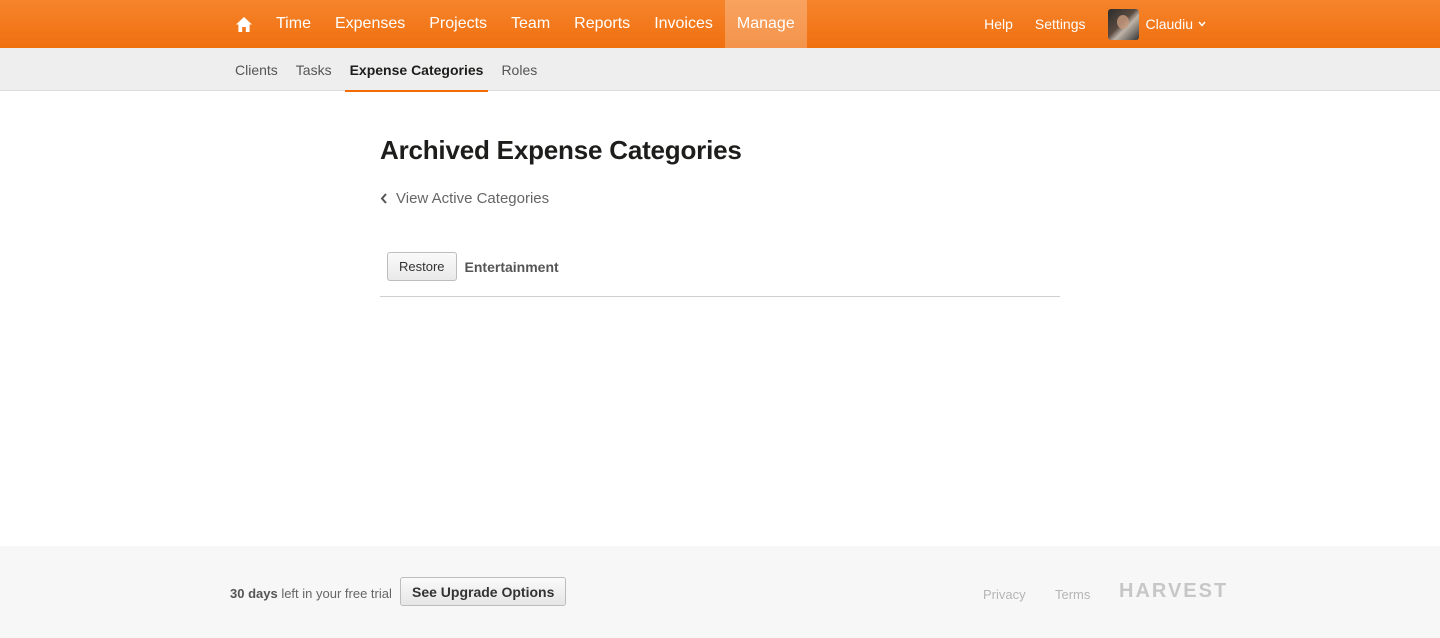  What do you see at coordinates (416, 70) in the screenshot?
I see `subnav-expense-categories: Expense Categories` at bounding box center [416, 70].